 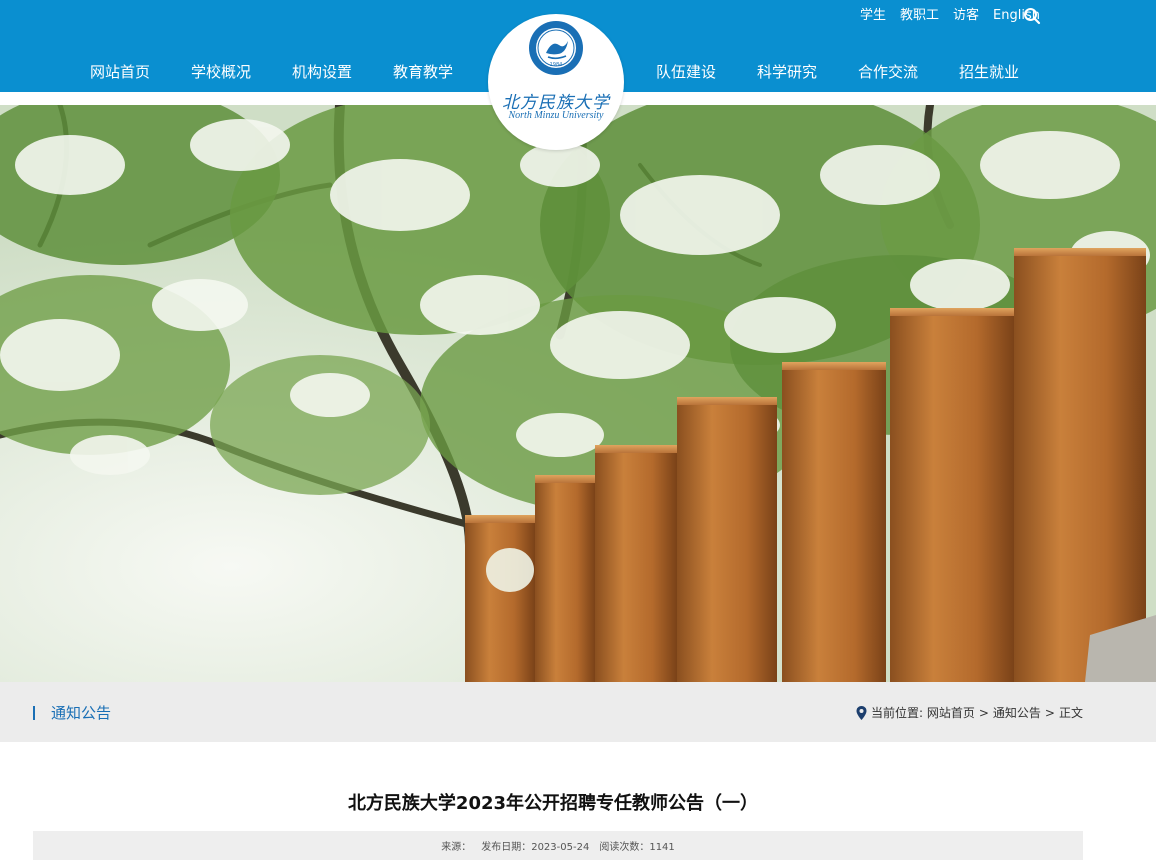 What do you see at coordinates (556, 115) in the screenshot?
I see `logo-english-name: North Minzu University` at bounding box center [556, 115].